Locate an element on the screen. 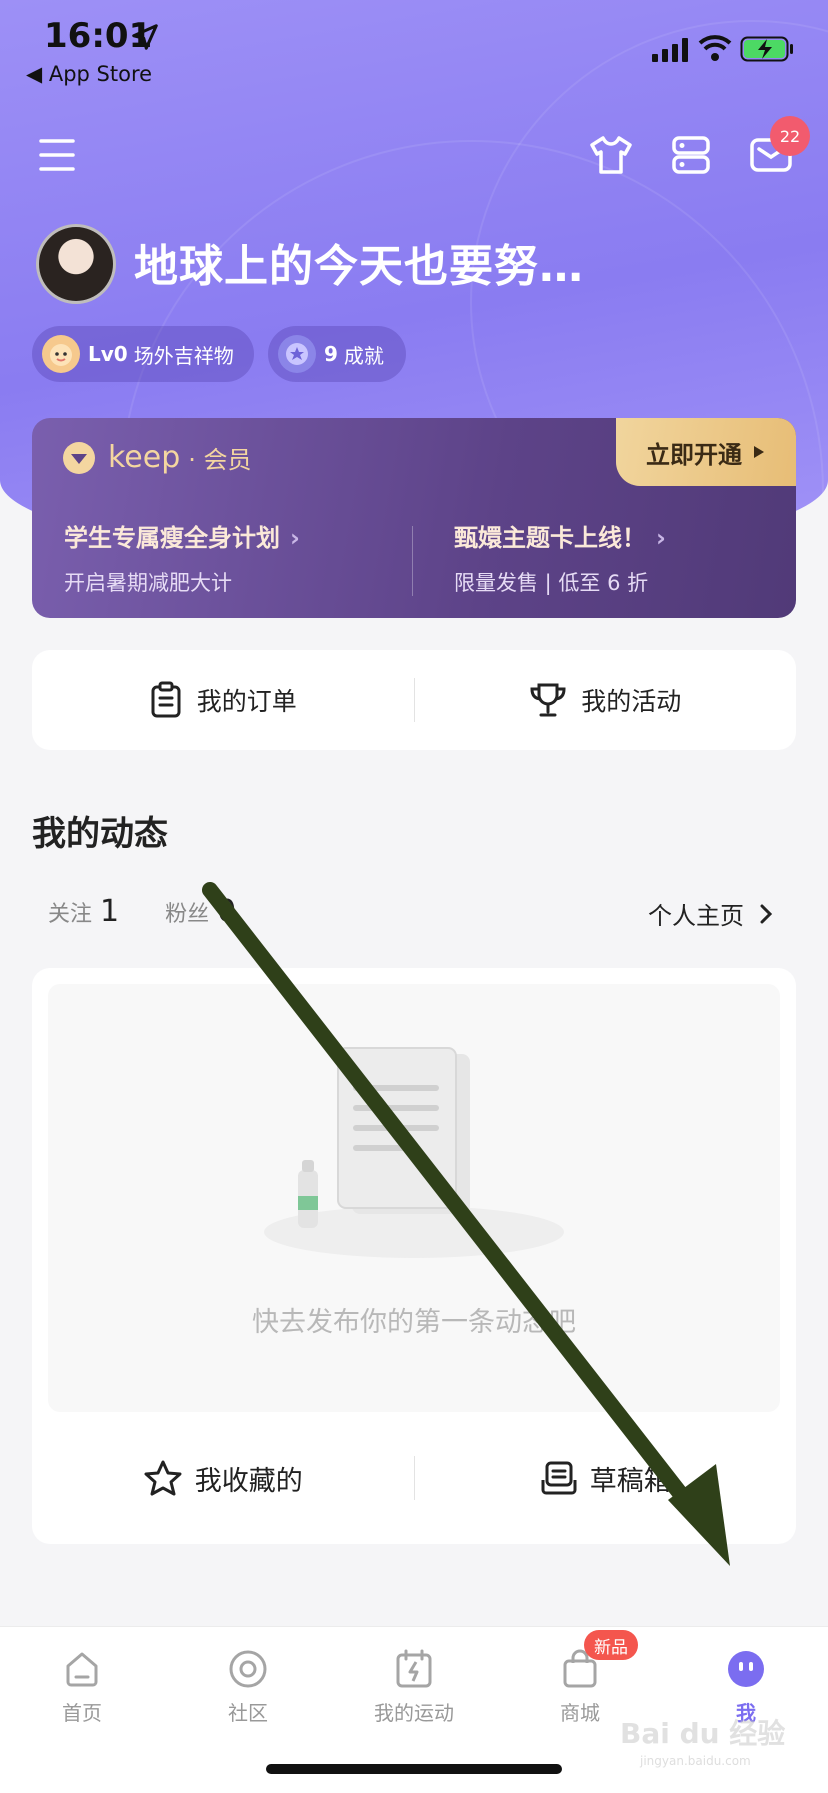  level-title: 场外吉祥物 is located at coordinates (183, 355).